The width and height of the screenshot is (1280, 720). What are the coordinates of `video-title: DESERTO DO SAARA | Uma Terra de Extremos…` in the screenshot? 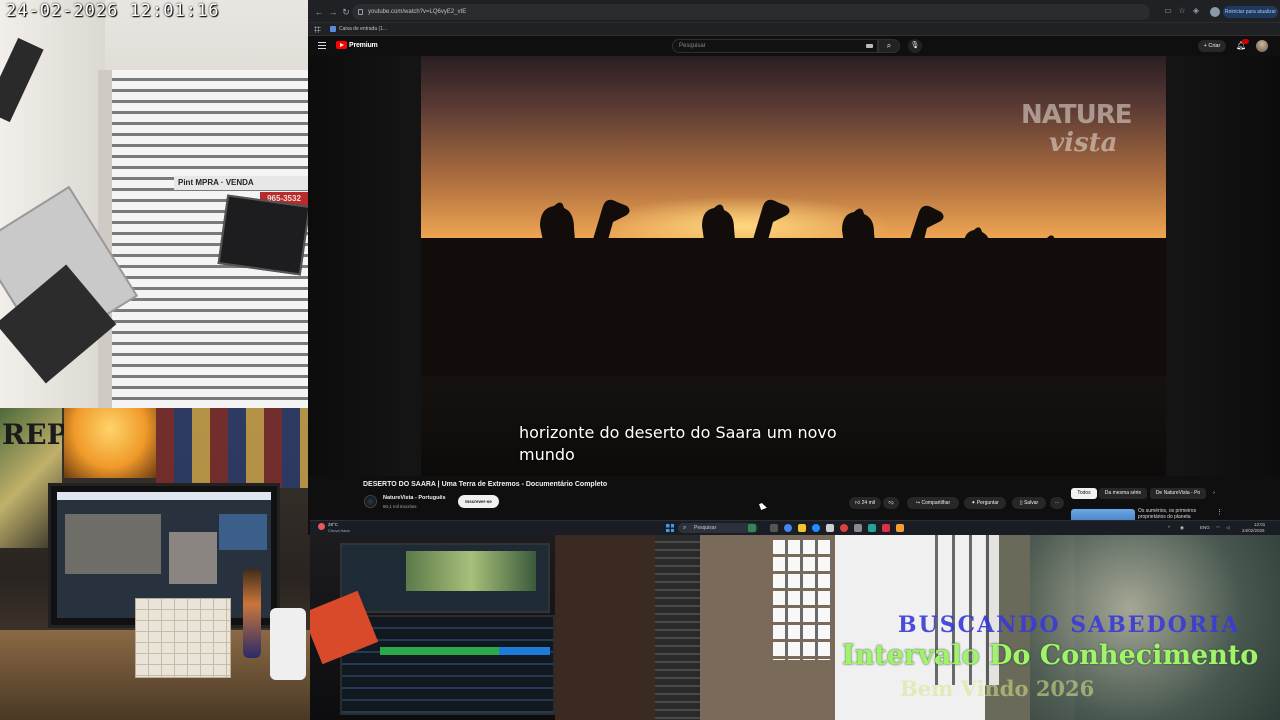 It's located at (485, 484).